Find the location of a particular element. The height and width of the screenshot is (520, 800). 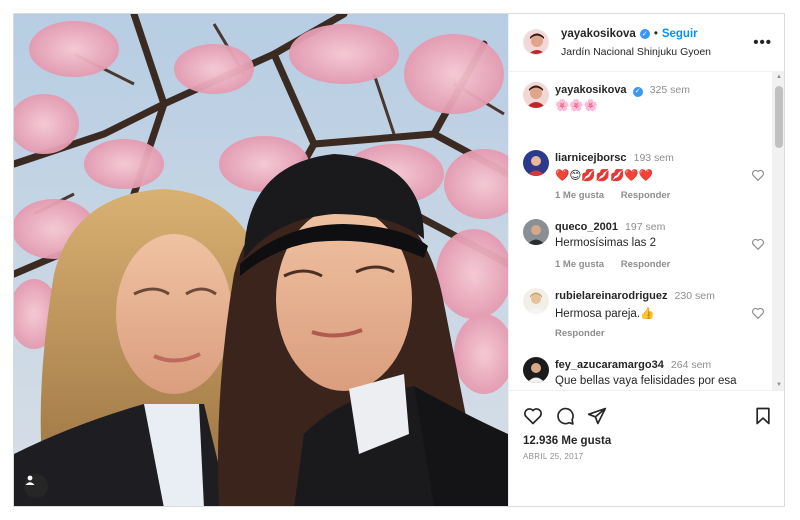

scrollbar-thumb is located at coordinates (779, 117).